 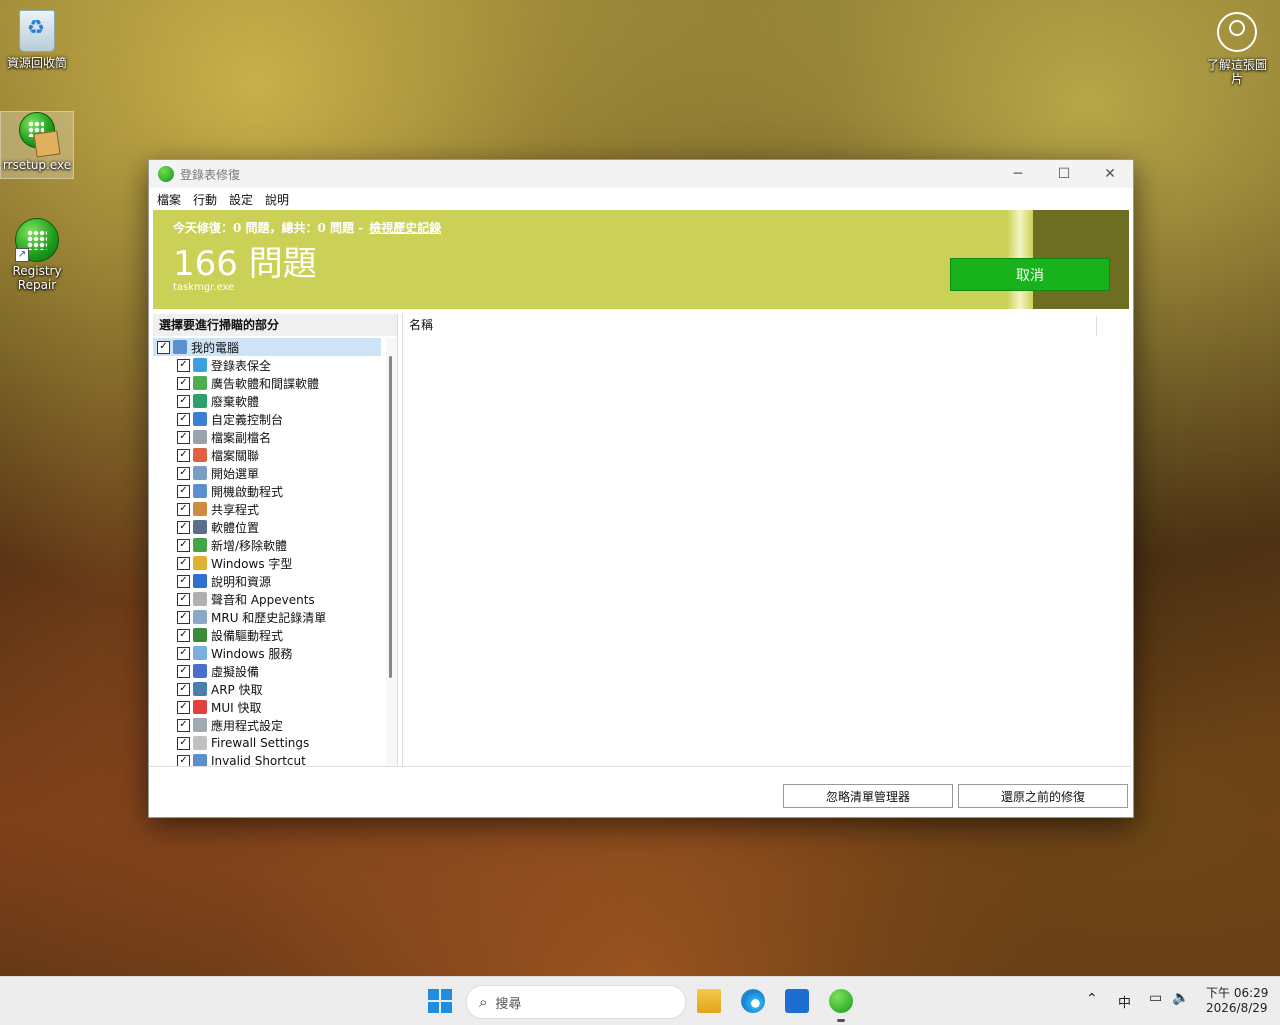 What do you see at coordinates (200, 545) in the screenshot?
I see `add-remove-icon` at bounding box center [200, 545].